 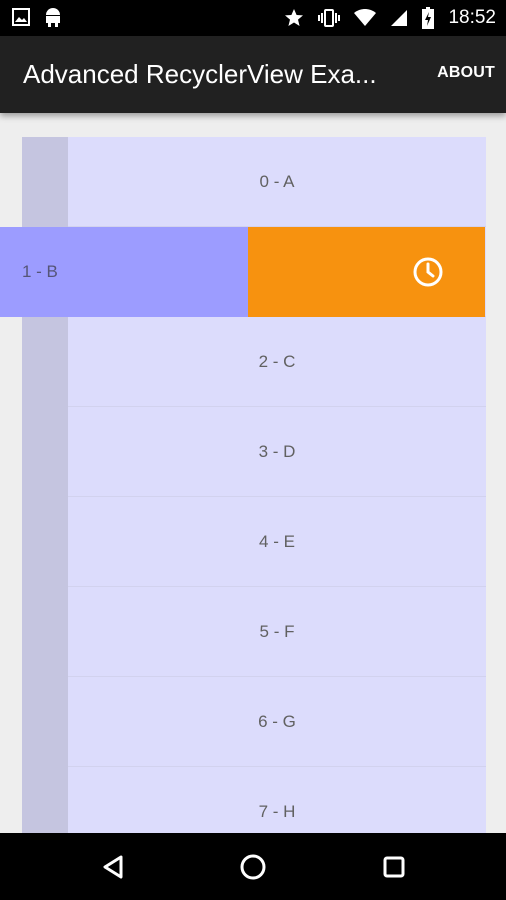 I want to click on swiped-item-foreground: 1 - B, so click(x=124, y=272).